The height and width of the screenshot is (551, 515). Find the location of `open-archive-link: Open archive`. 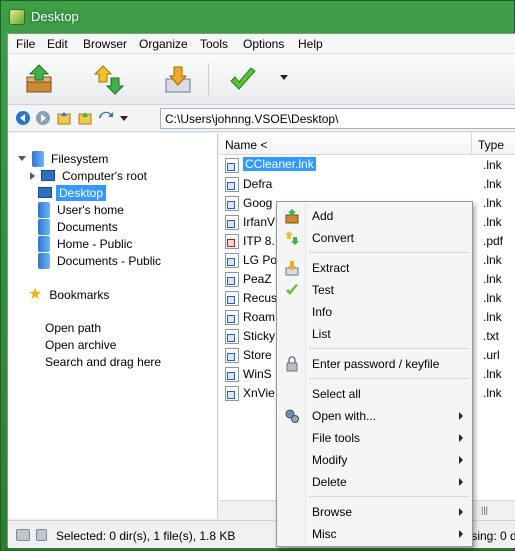

open-archive-link: Open archive is located at coordinates (80, 345).